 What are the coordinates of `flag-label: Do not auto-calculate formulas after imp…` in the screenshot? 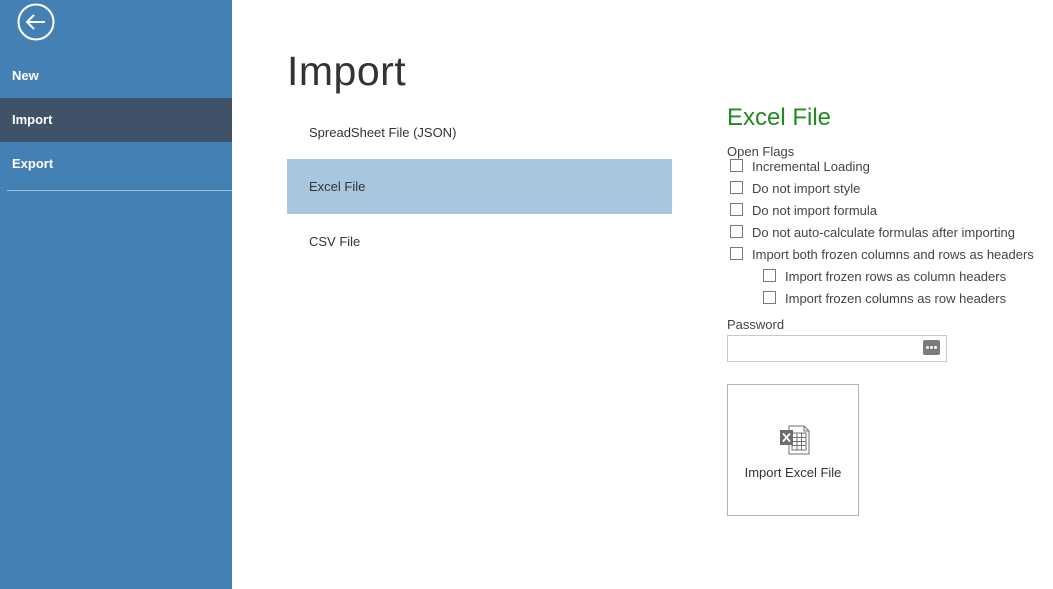 It's located at (884, 232).